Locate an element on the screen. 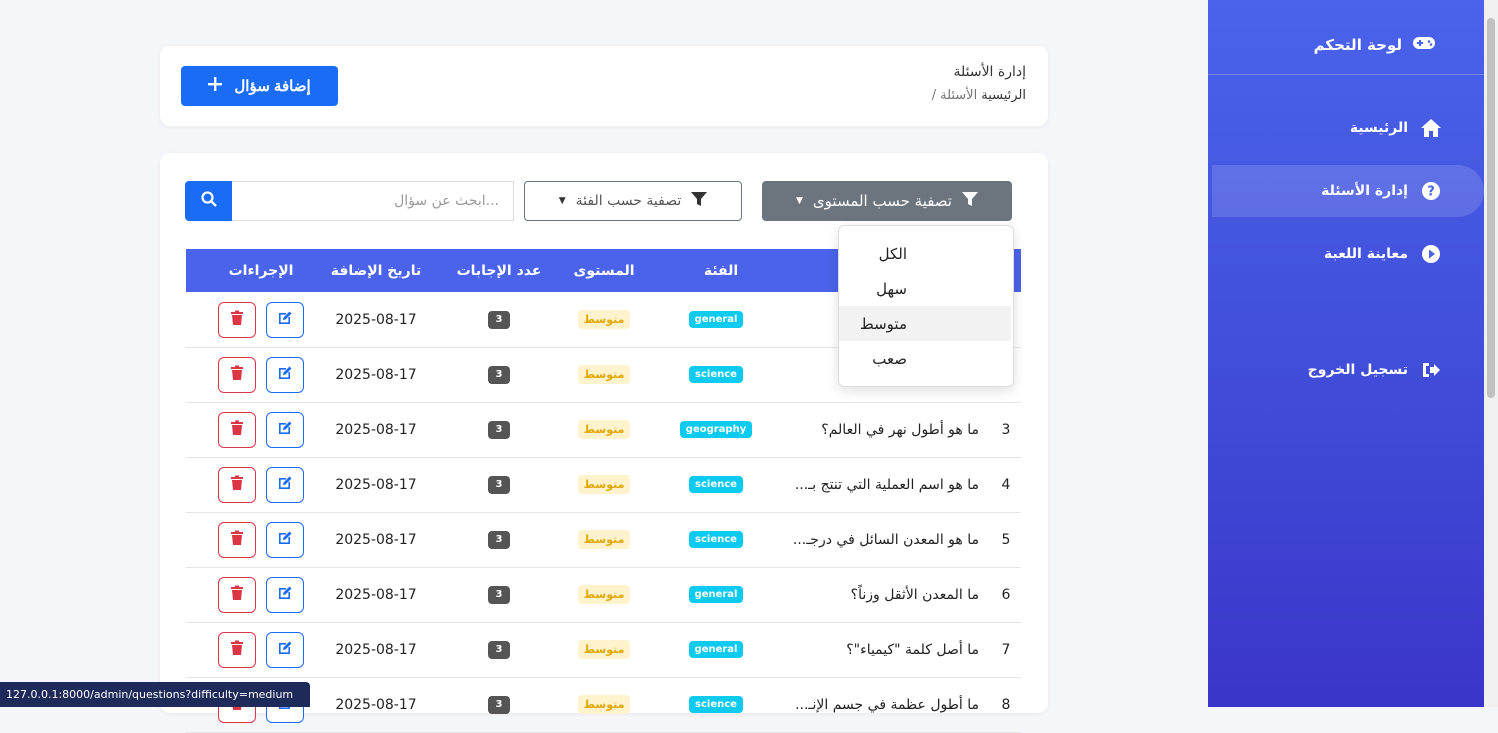  dropdown-option-medium: متوسط is located at coordinates (925, 323).